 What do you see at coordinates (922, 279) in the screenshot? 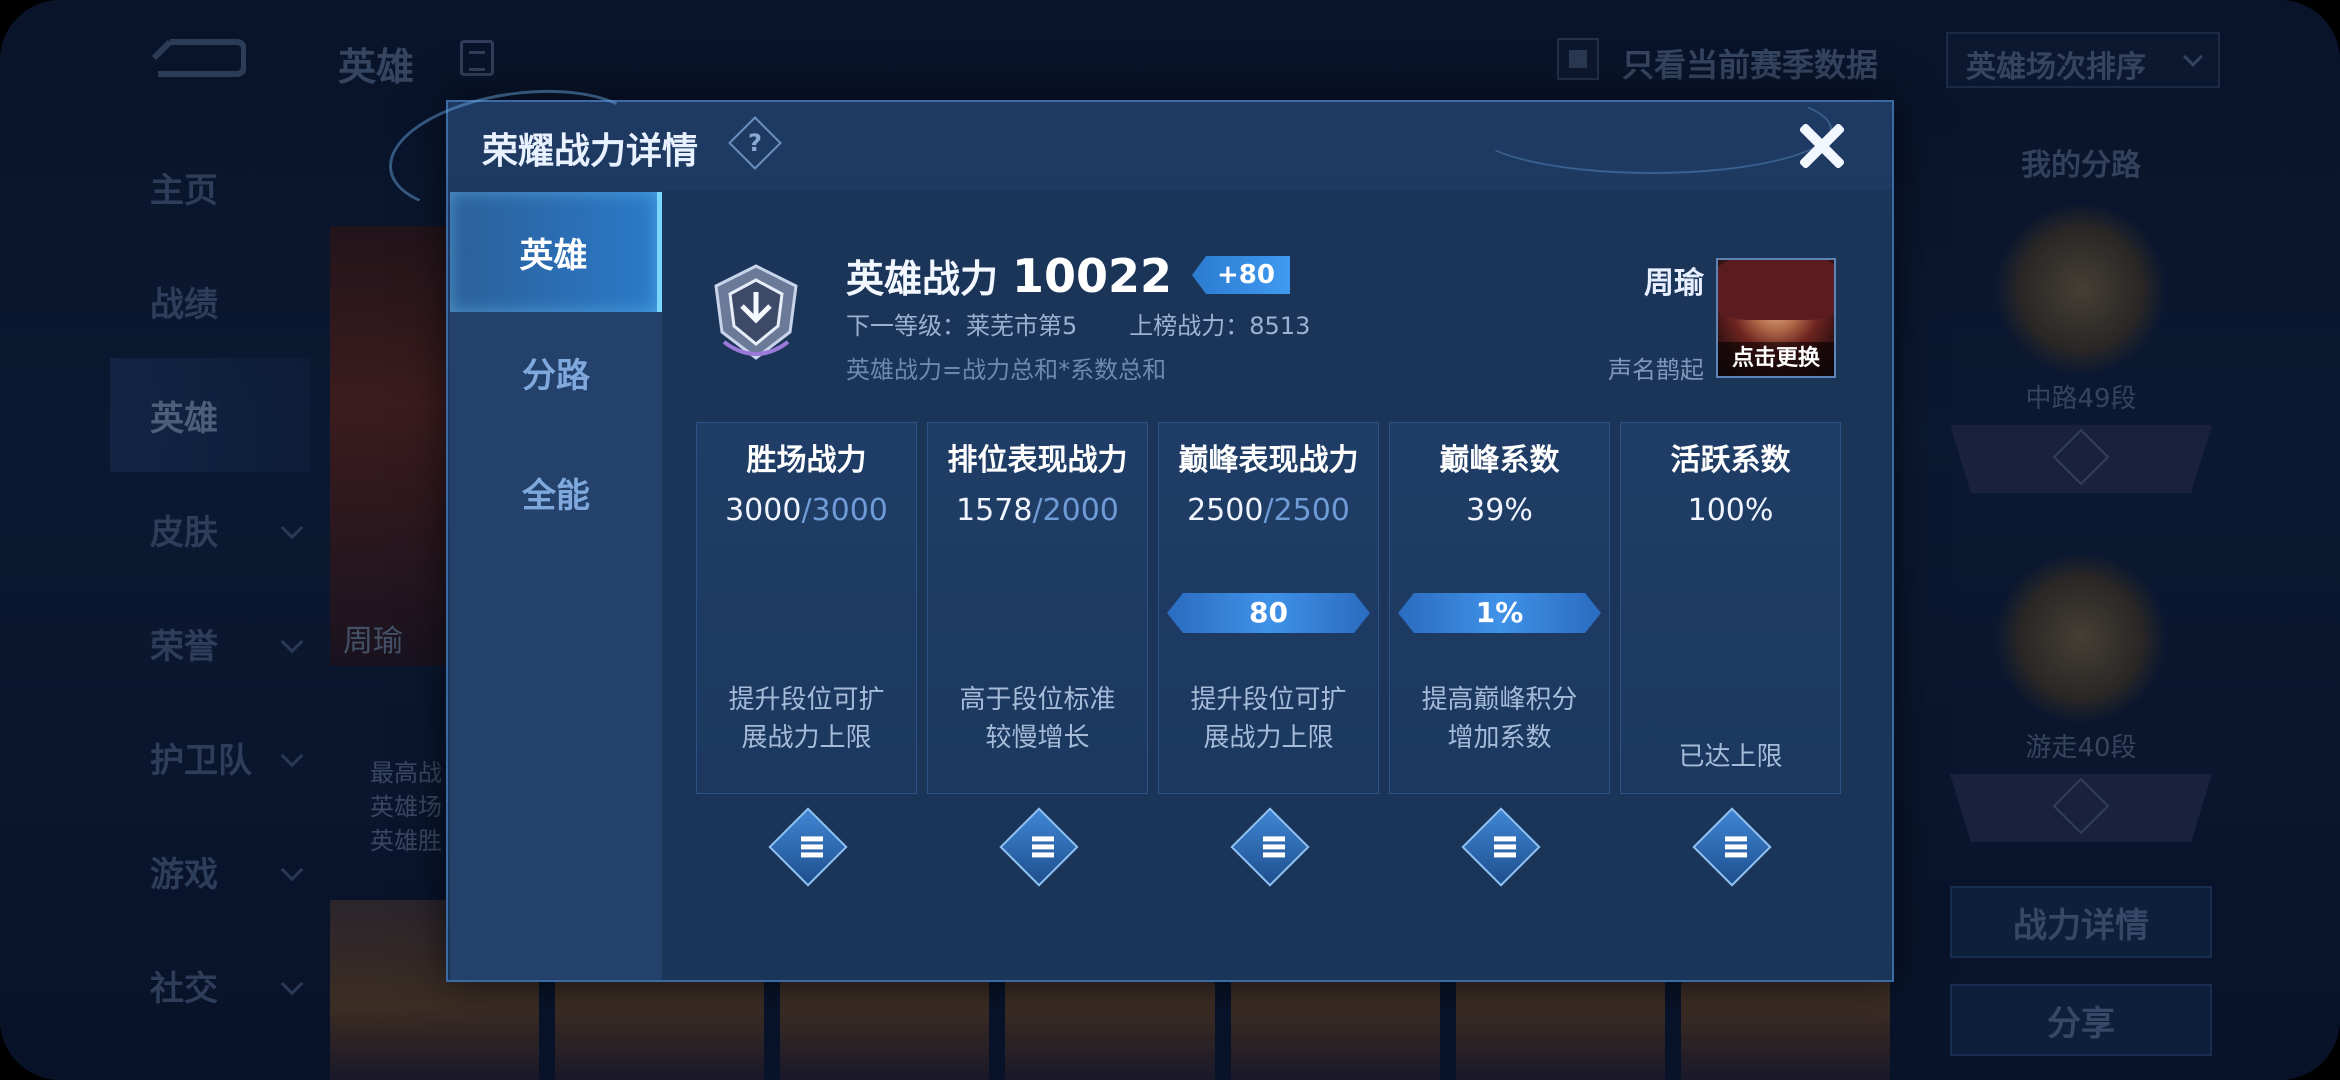
I see `hero-power-label: 英雄战力` at bounding box center [922, 279].